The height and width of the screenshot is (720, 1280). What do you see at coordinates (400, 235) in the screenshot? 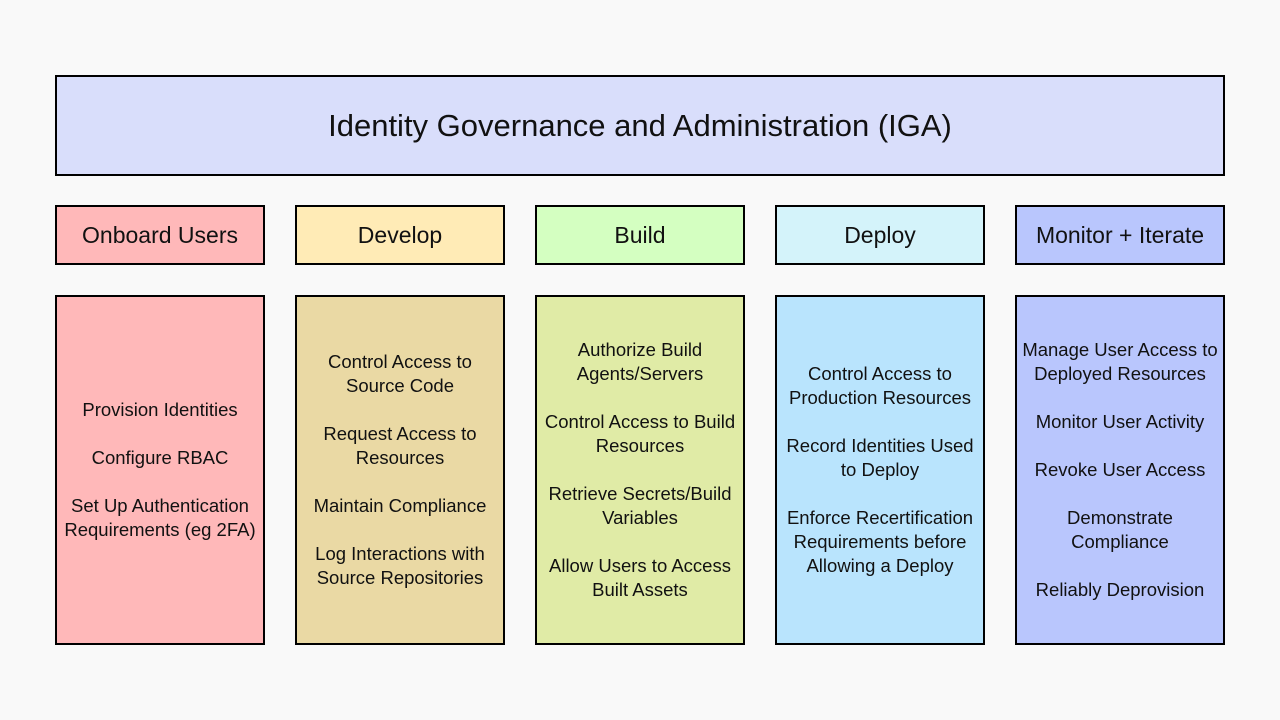
I see `stage-heading: Develop` at bounding box center [400, 235].